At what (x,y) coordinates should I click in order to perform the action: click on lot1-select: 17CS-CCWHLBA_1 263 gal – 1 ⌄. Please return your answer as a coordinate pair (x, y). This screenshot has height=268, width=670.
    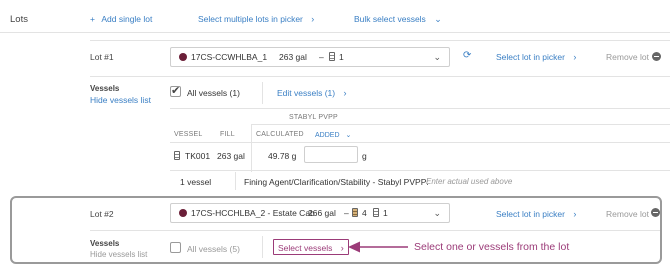
    Looking at the image, I should click on (310, 57).